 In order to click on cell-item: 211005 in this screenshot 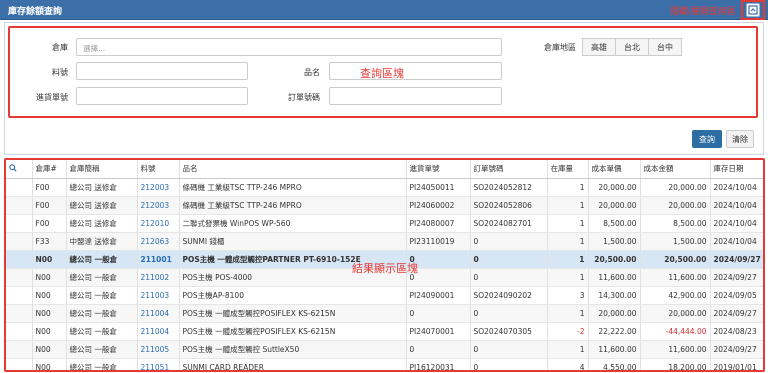, I will do `click(158, 349)`.